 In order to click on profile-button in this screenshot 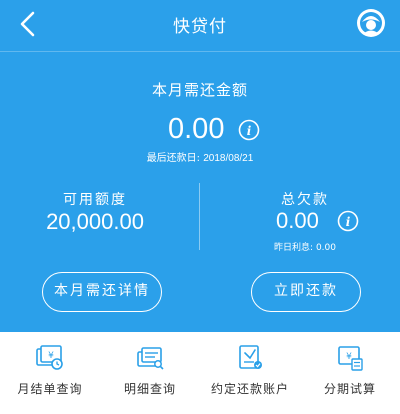, I will do `click(371, 23)`.